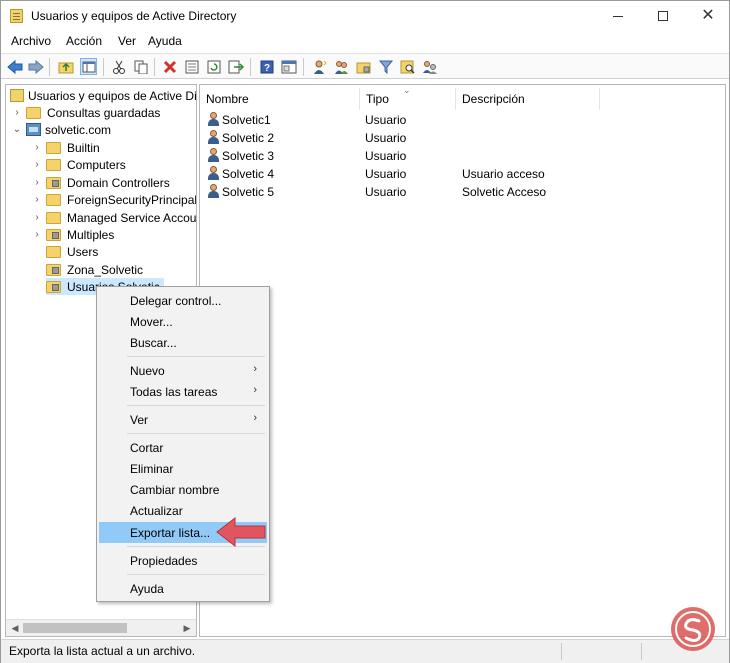 This screenshot has height=663, width=730. I want to click on menu-accion: Acción, so click(84, 41).